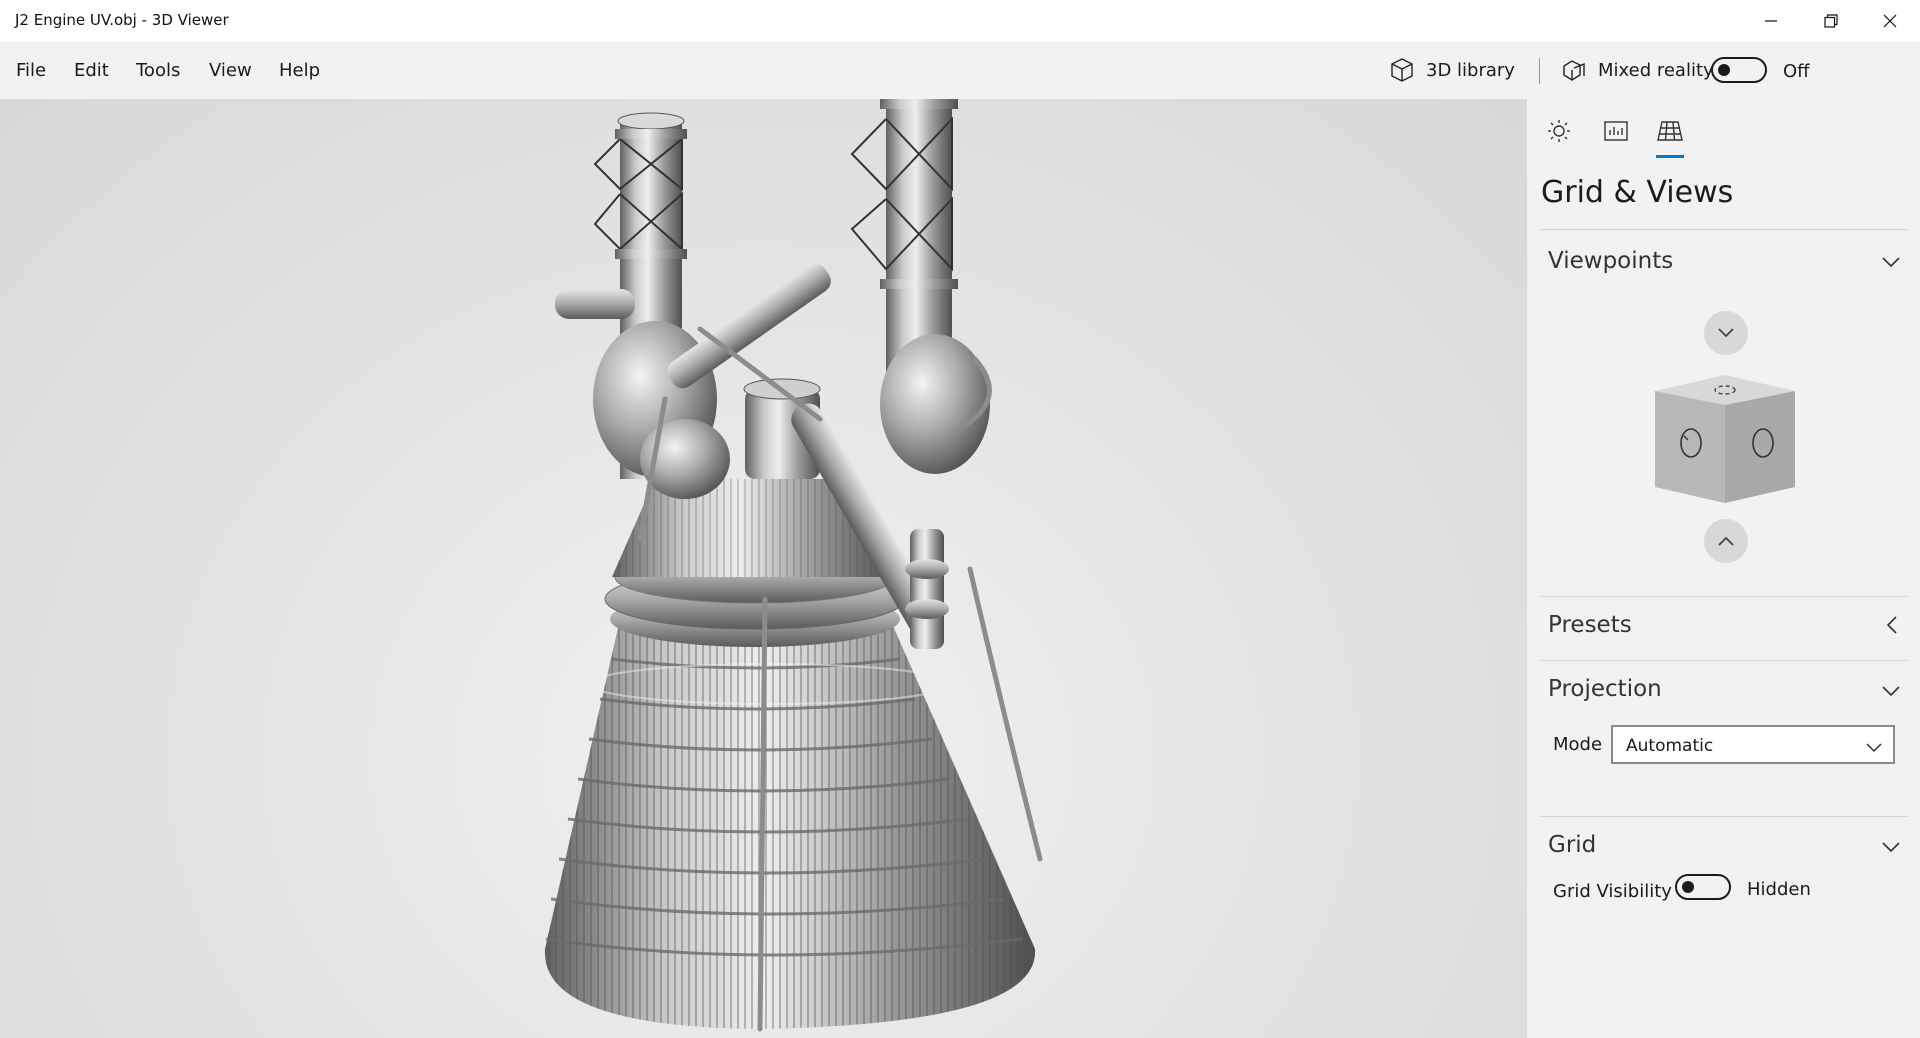 The image size is (1920, 1038). I want to click on restore-button, so click(1831, 21).